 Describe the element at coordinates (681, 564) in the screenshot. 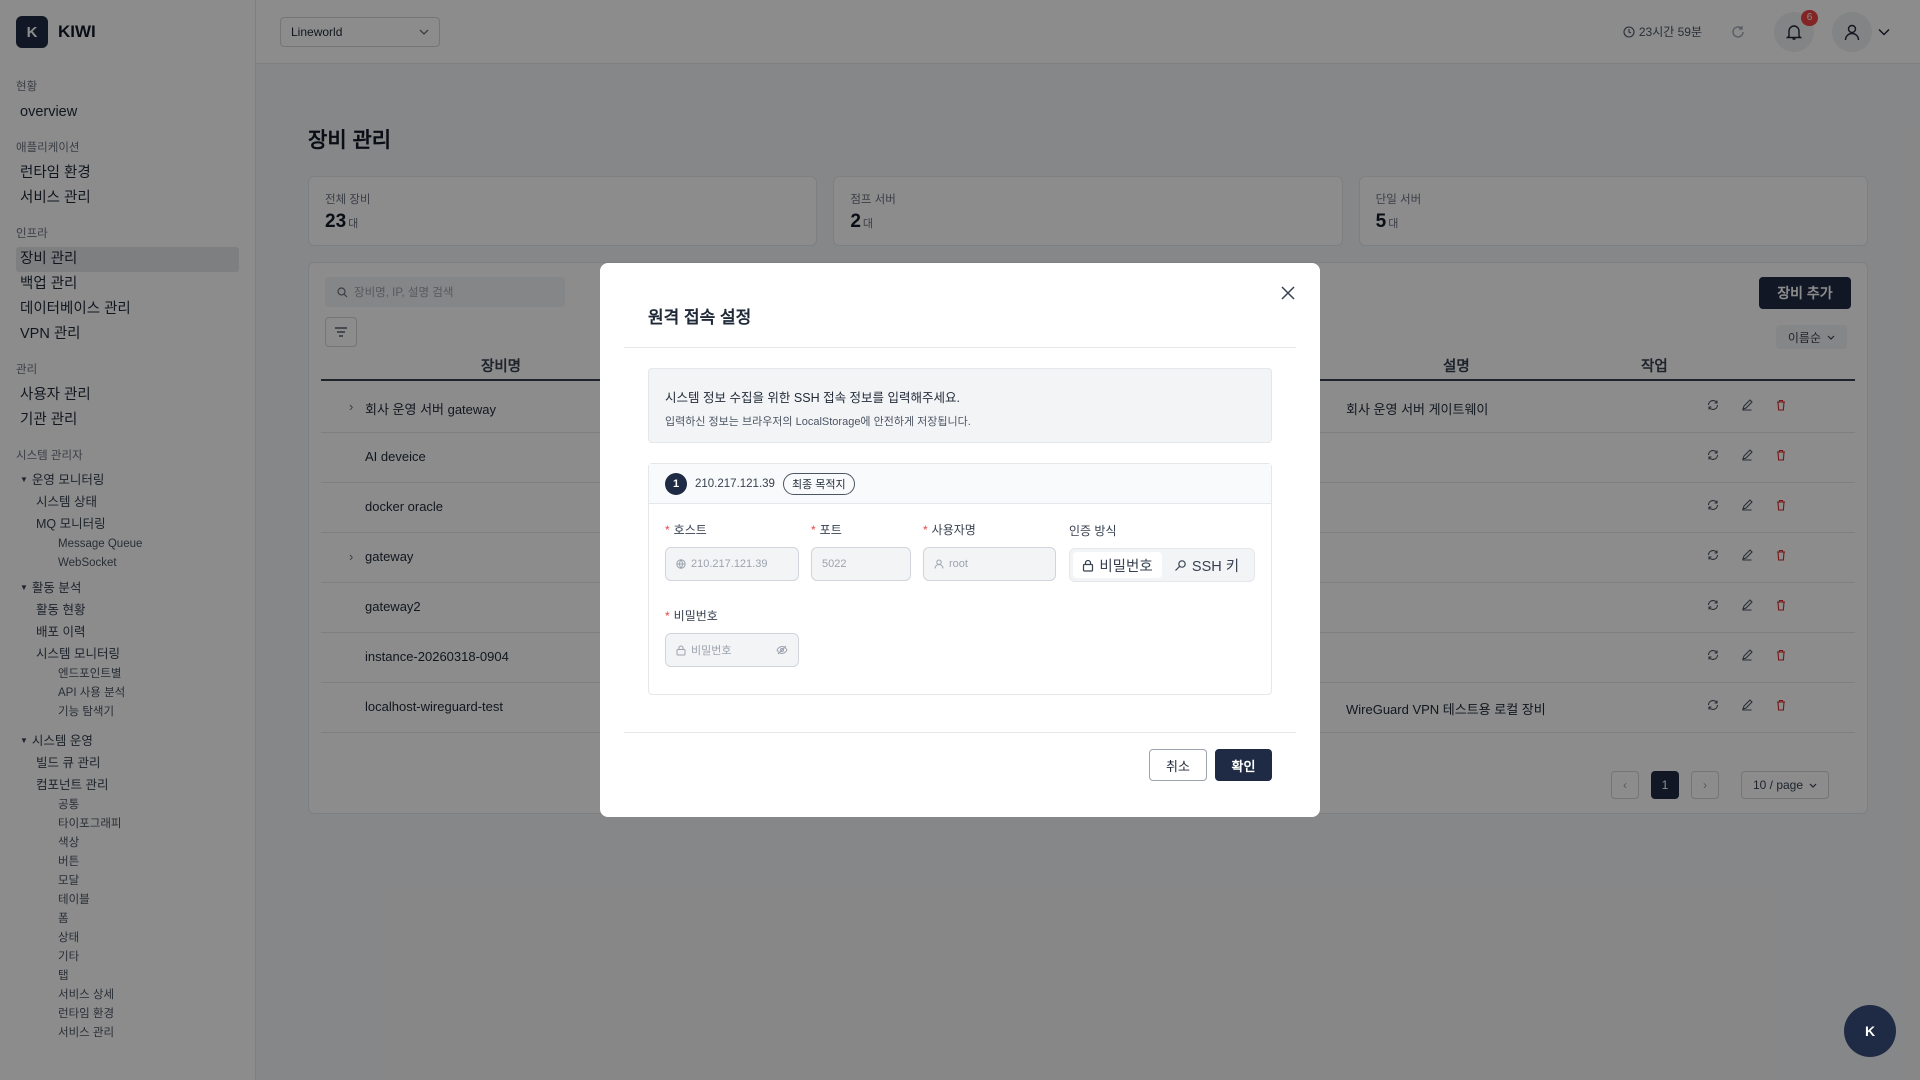

I see `globe-icon` at that location.